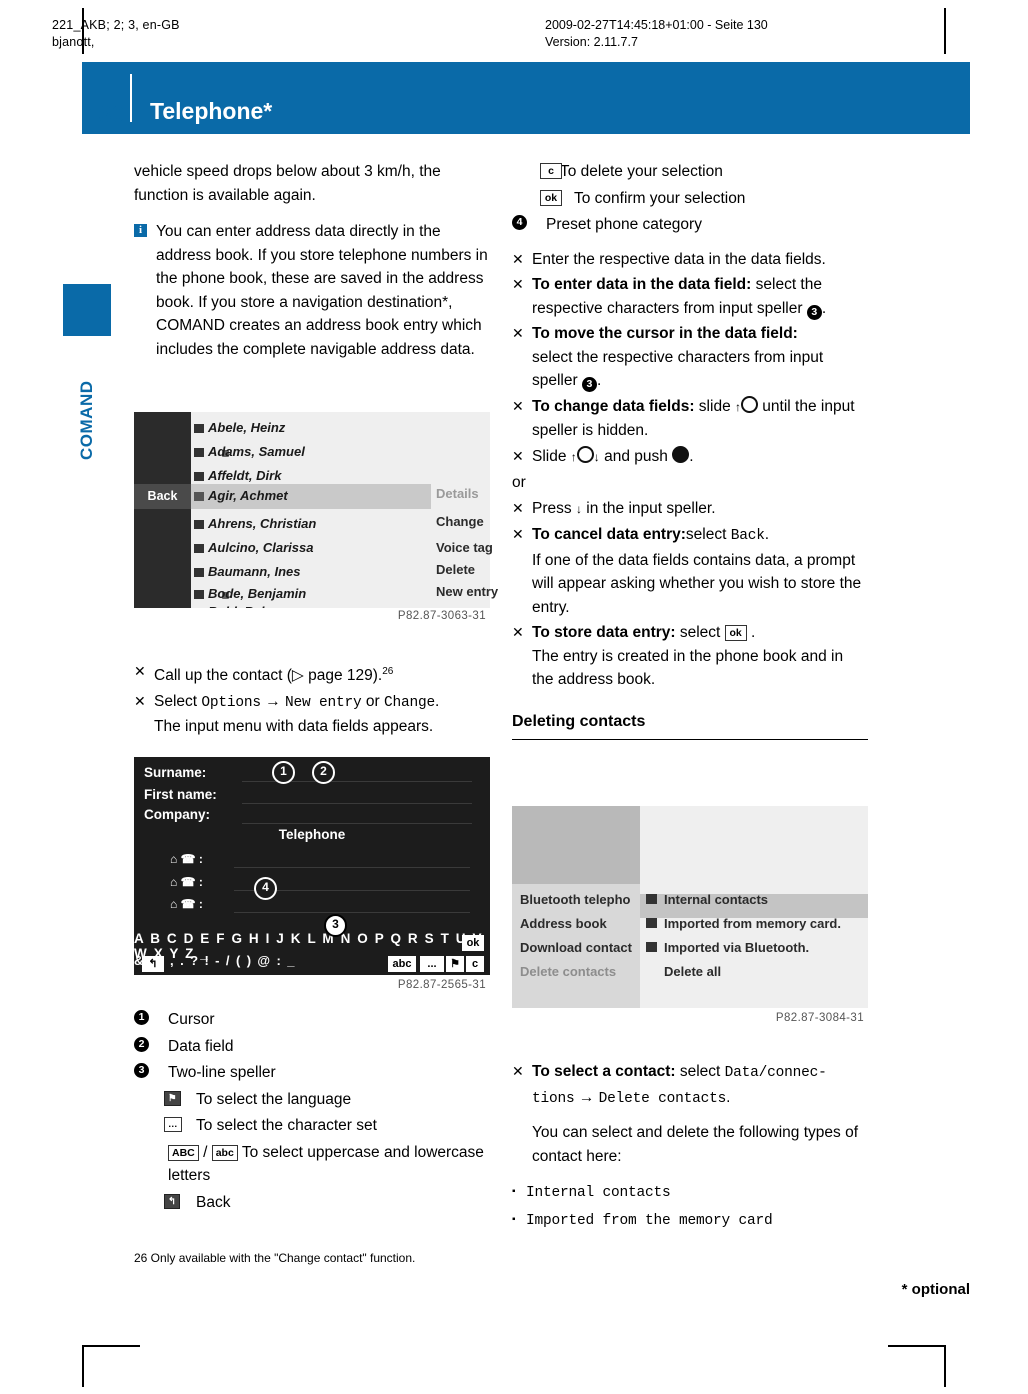  Describe the element at coordinates (162, 518) in the screenshot. I see `contacts-left-panel` at that location.